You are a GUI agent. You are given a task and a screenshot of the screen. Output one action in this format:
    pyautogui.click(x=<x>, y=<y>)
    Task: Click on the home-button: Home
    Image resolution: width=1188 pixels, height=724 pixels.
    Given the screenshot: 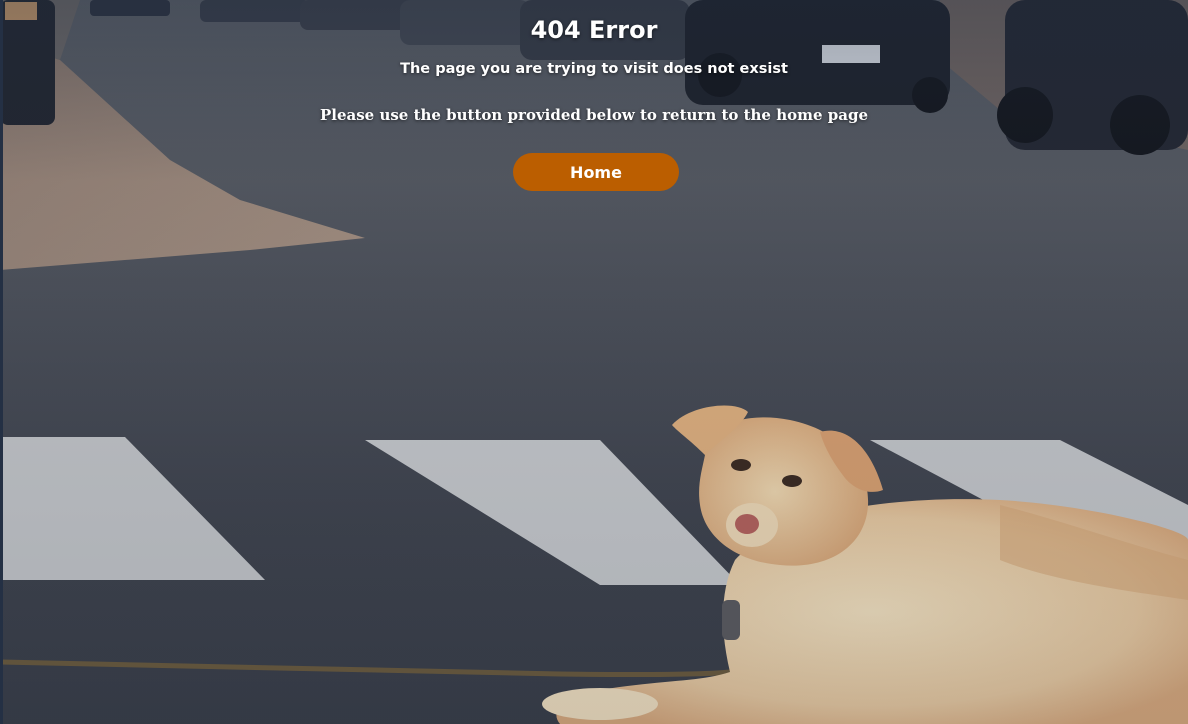 What is the action you would take?
    pyautogui.click(x=596, y=172)
    